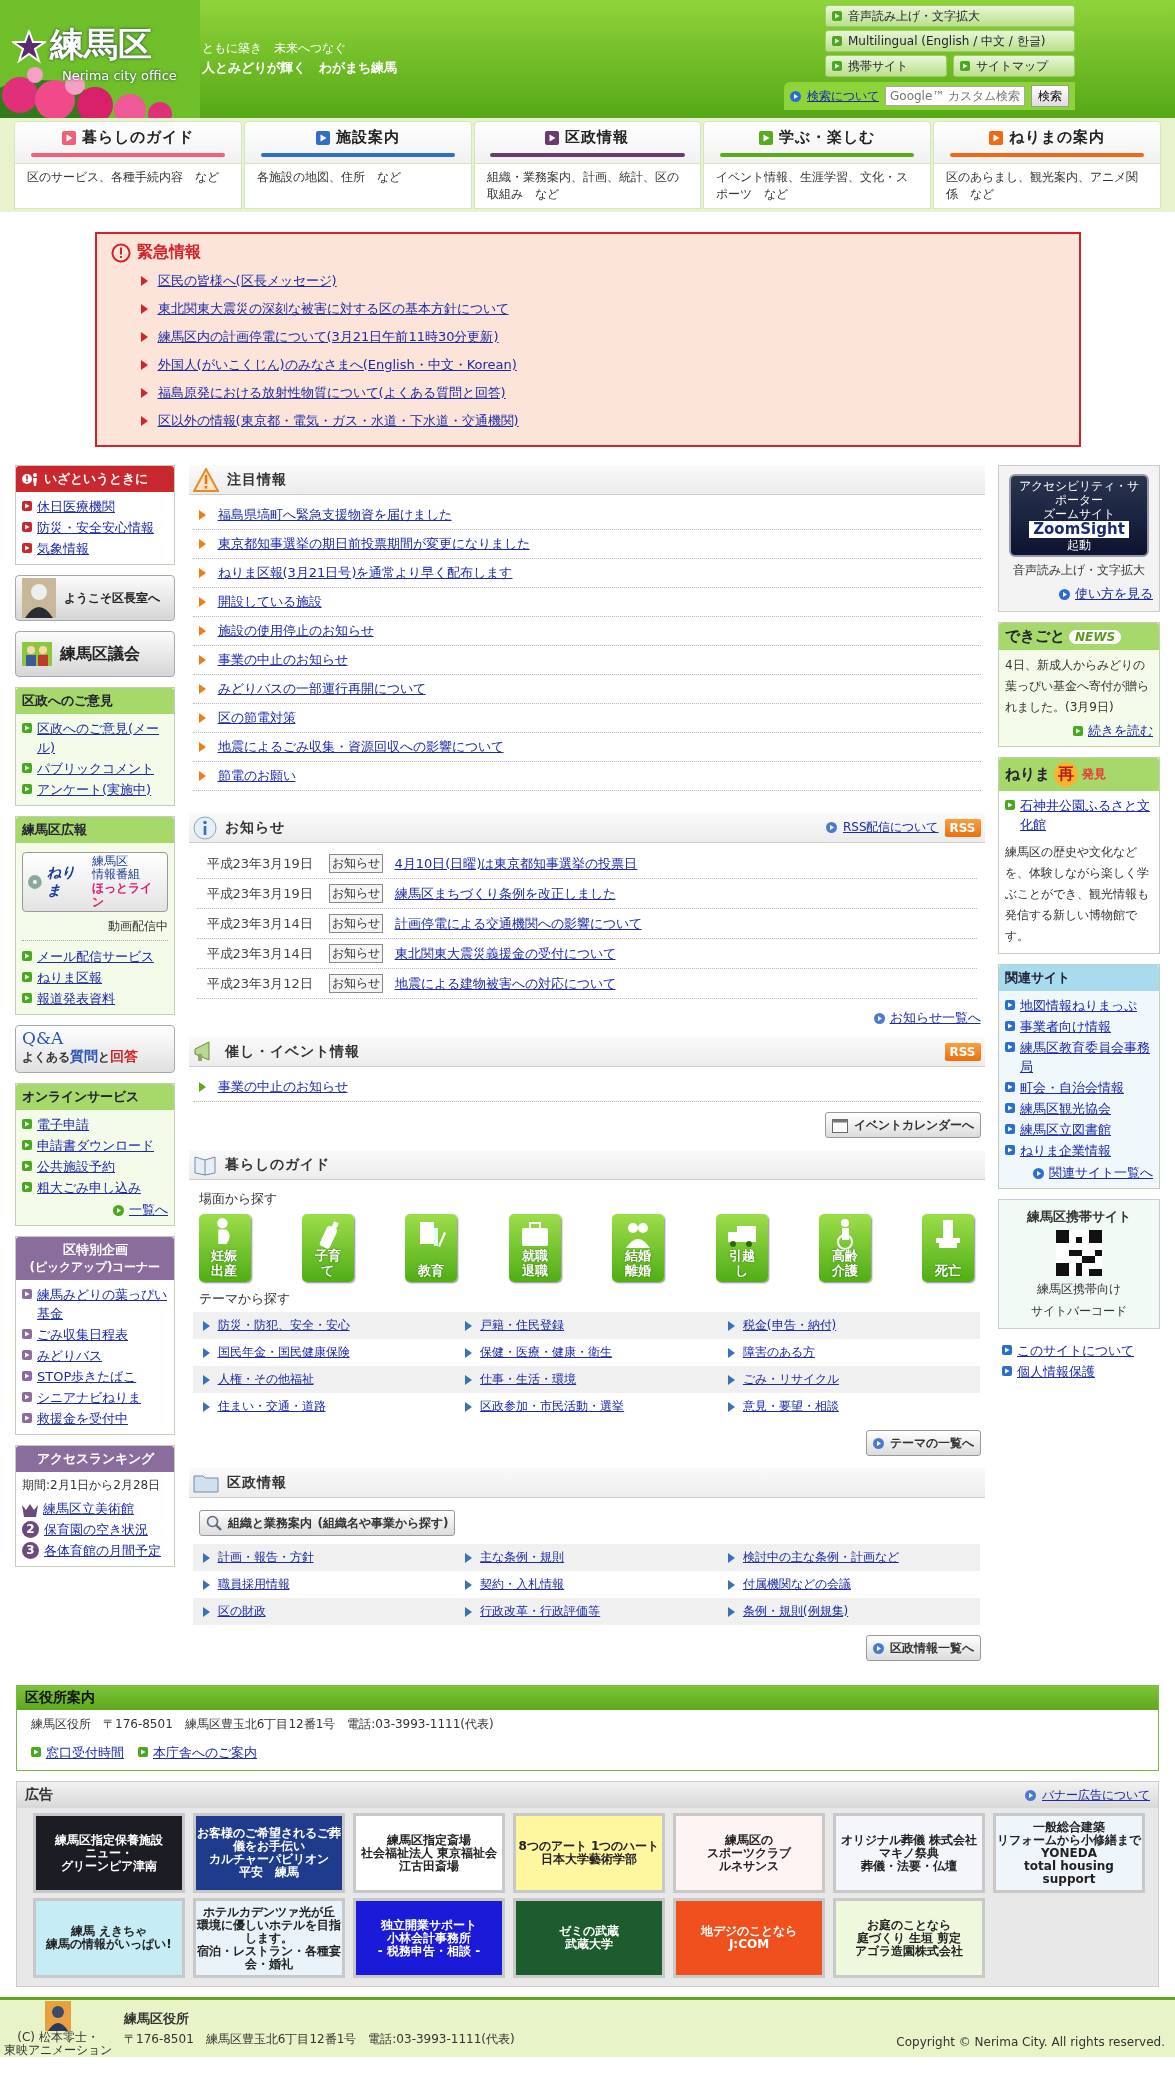  I want to click on sidebar-link: アンケート(実施中), so click(94, 789).